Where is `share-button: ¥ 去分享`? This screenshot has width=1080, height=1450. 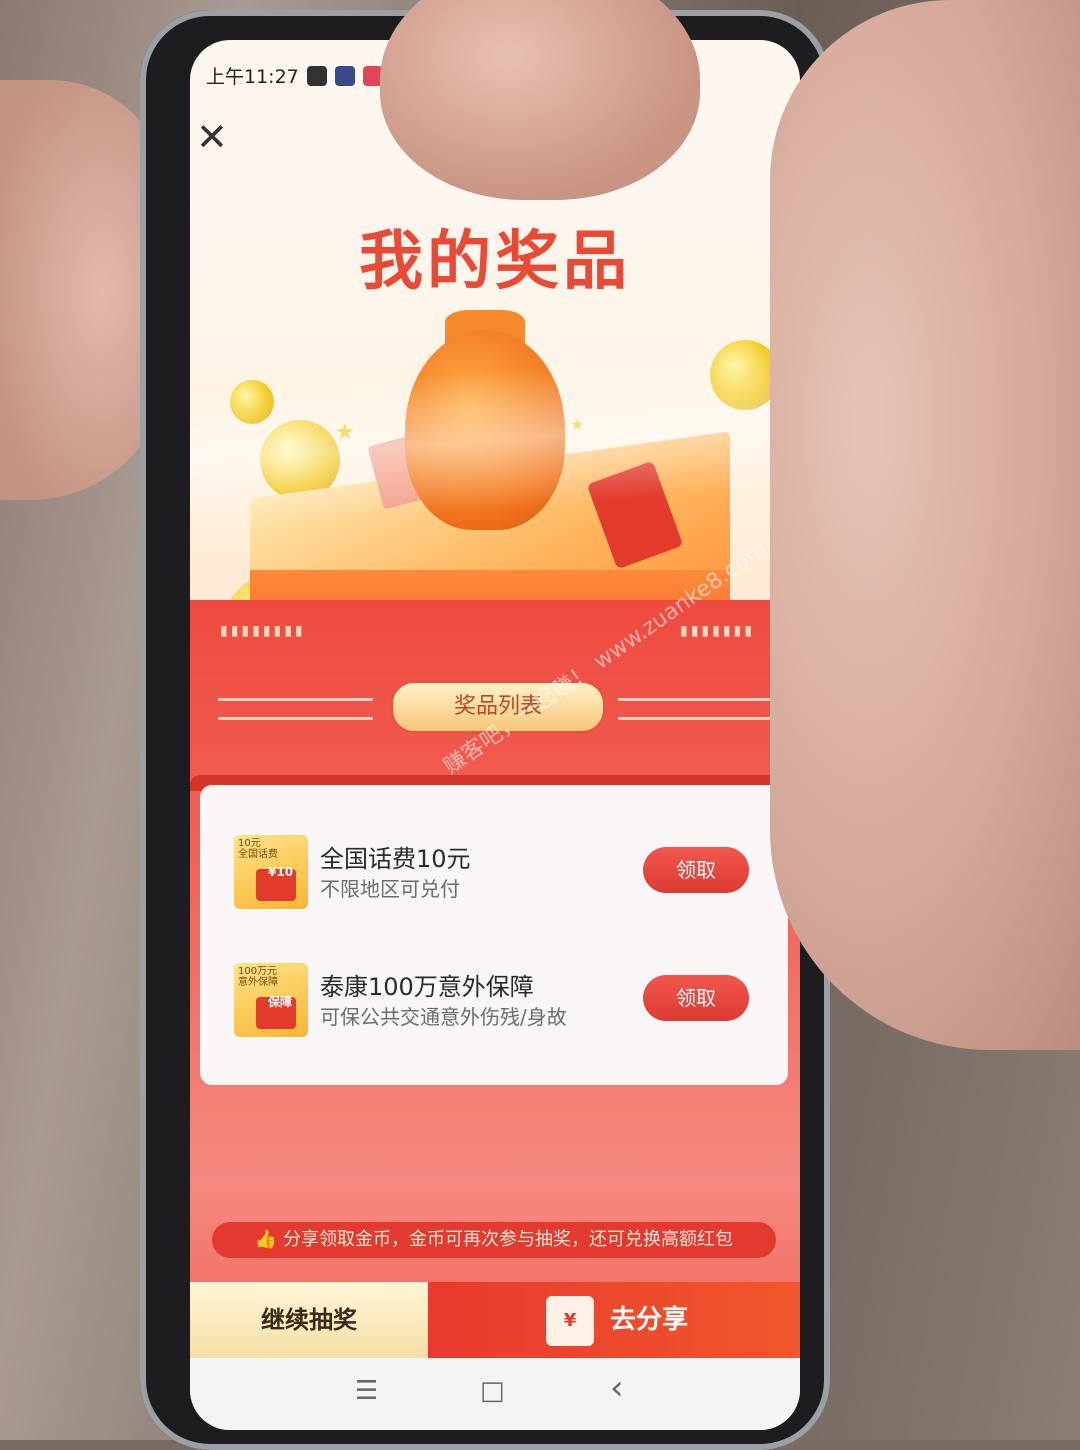
share-button: ¥ 去分享 is located at coordinates (614, 1320).